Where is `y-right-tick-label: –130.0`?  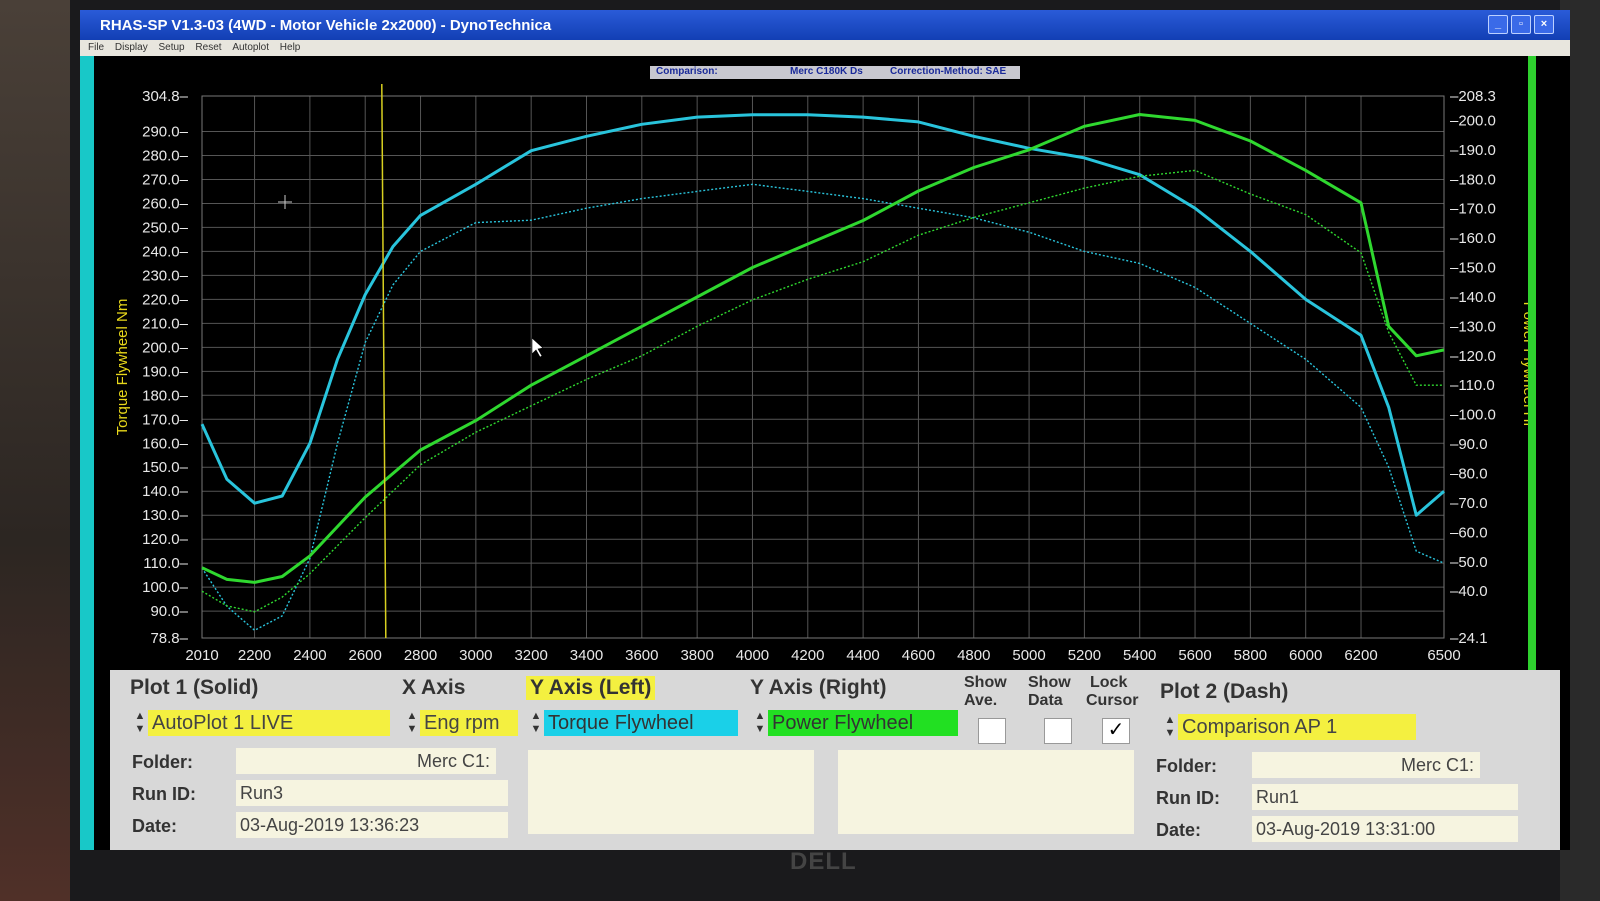 y-right-tick-label: –130.0 is located at coordinates (1473, 326).